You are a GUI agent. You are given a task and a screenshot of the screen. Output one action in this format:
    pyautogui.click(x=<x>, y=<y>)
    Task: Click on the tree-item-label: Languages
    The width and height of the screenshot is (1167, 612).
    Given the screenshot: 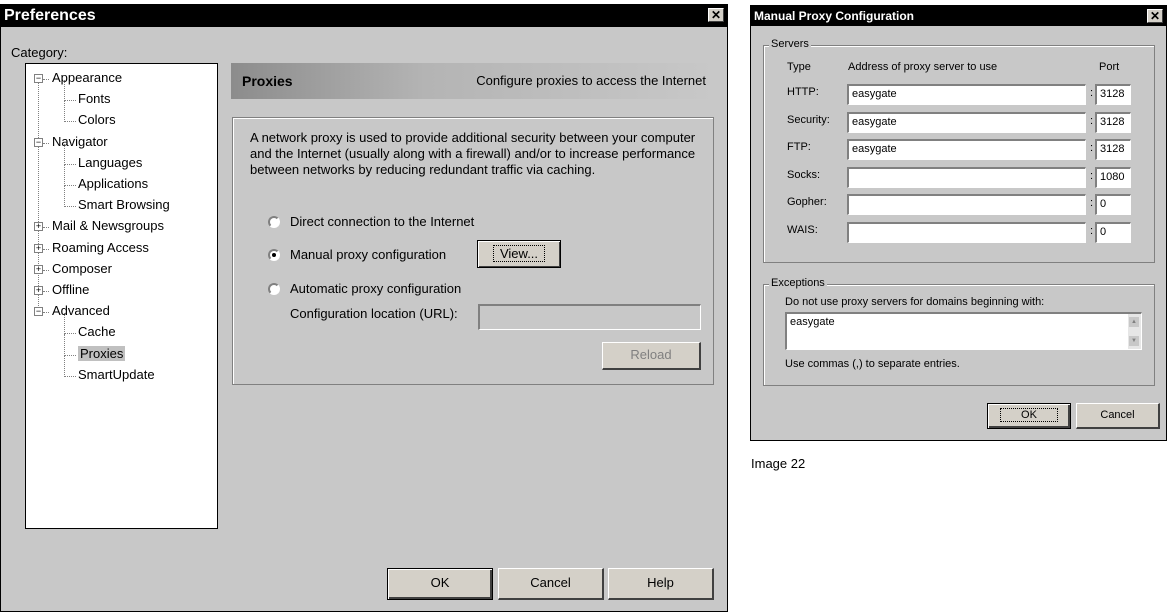 What is the action you would take?
    pyautogui.click(x=110, y=162)
    